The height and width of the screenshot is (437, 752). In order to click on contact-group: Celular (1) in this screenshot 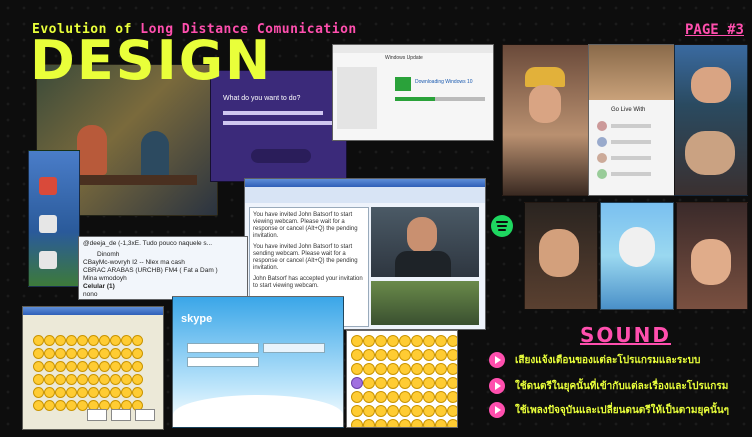, I will do `click(163, 287)`.